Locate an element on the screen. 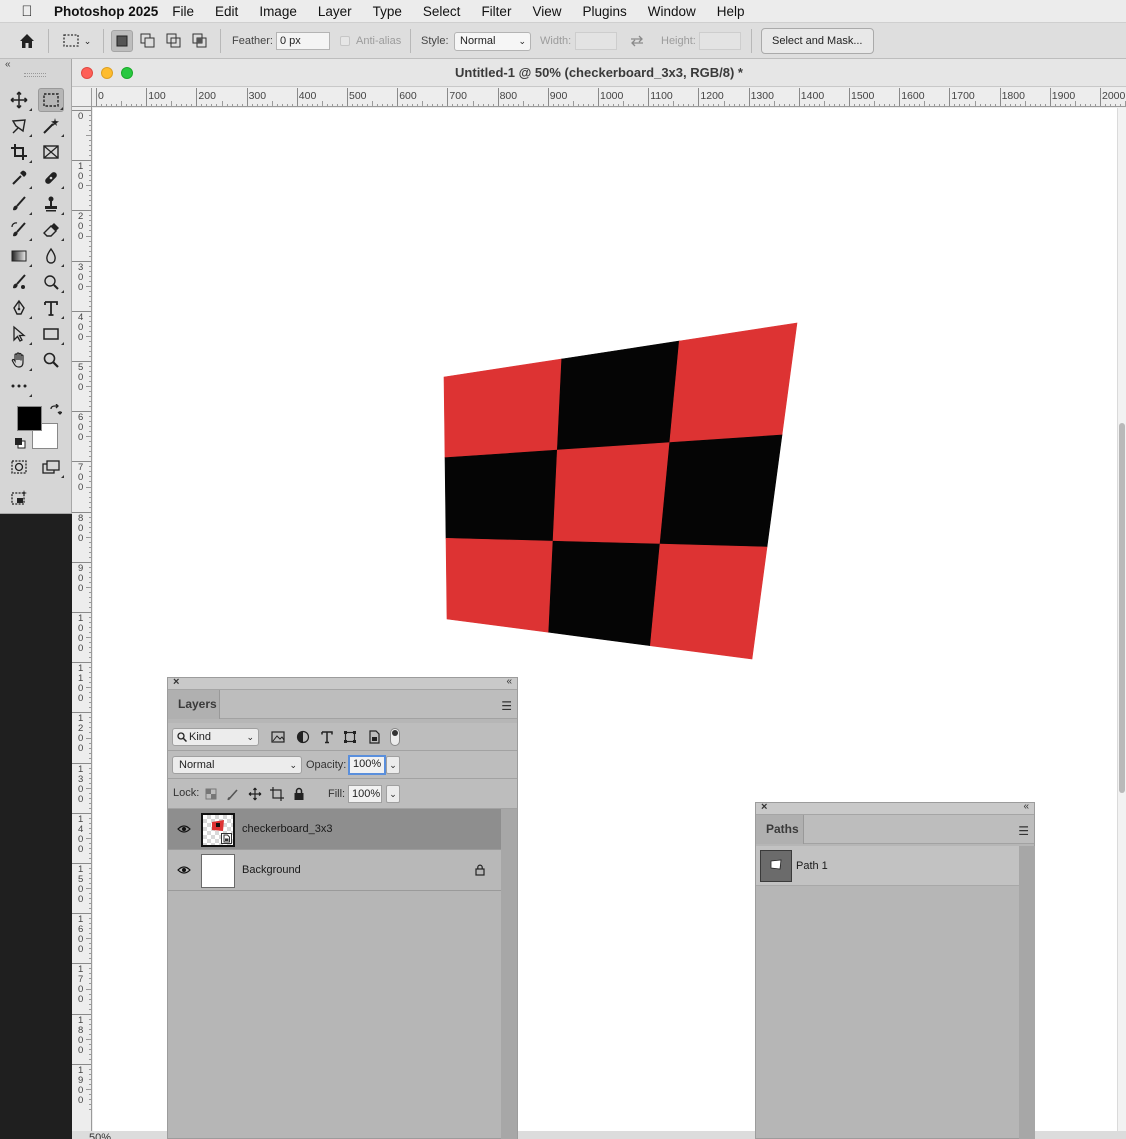  opacity-dropdown: ⌄ is located at coordinates (393, 765).